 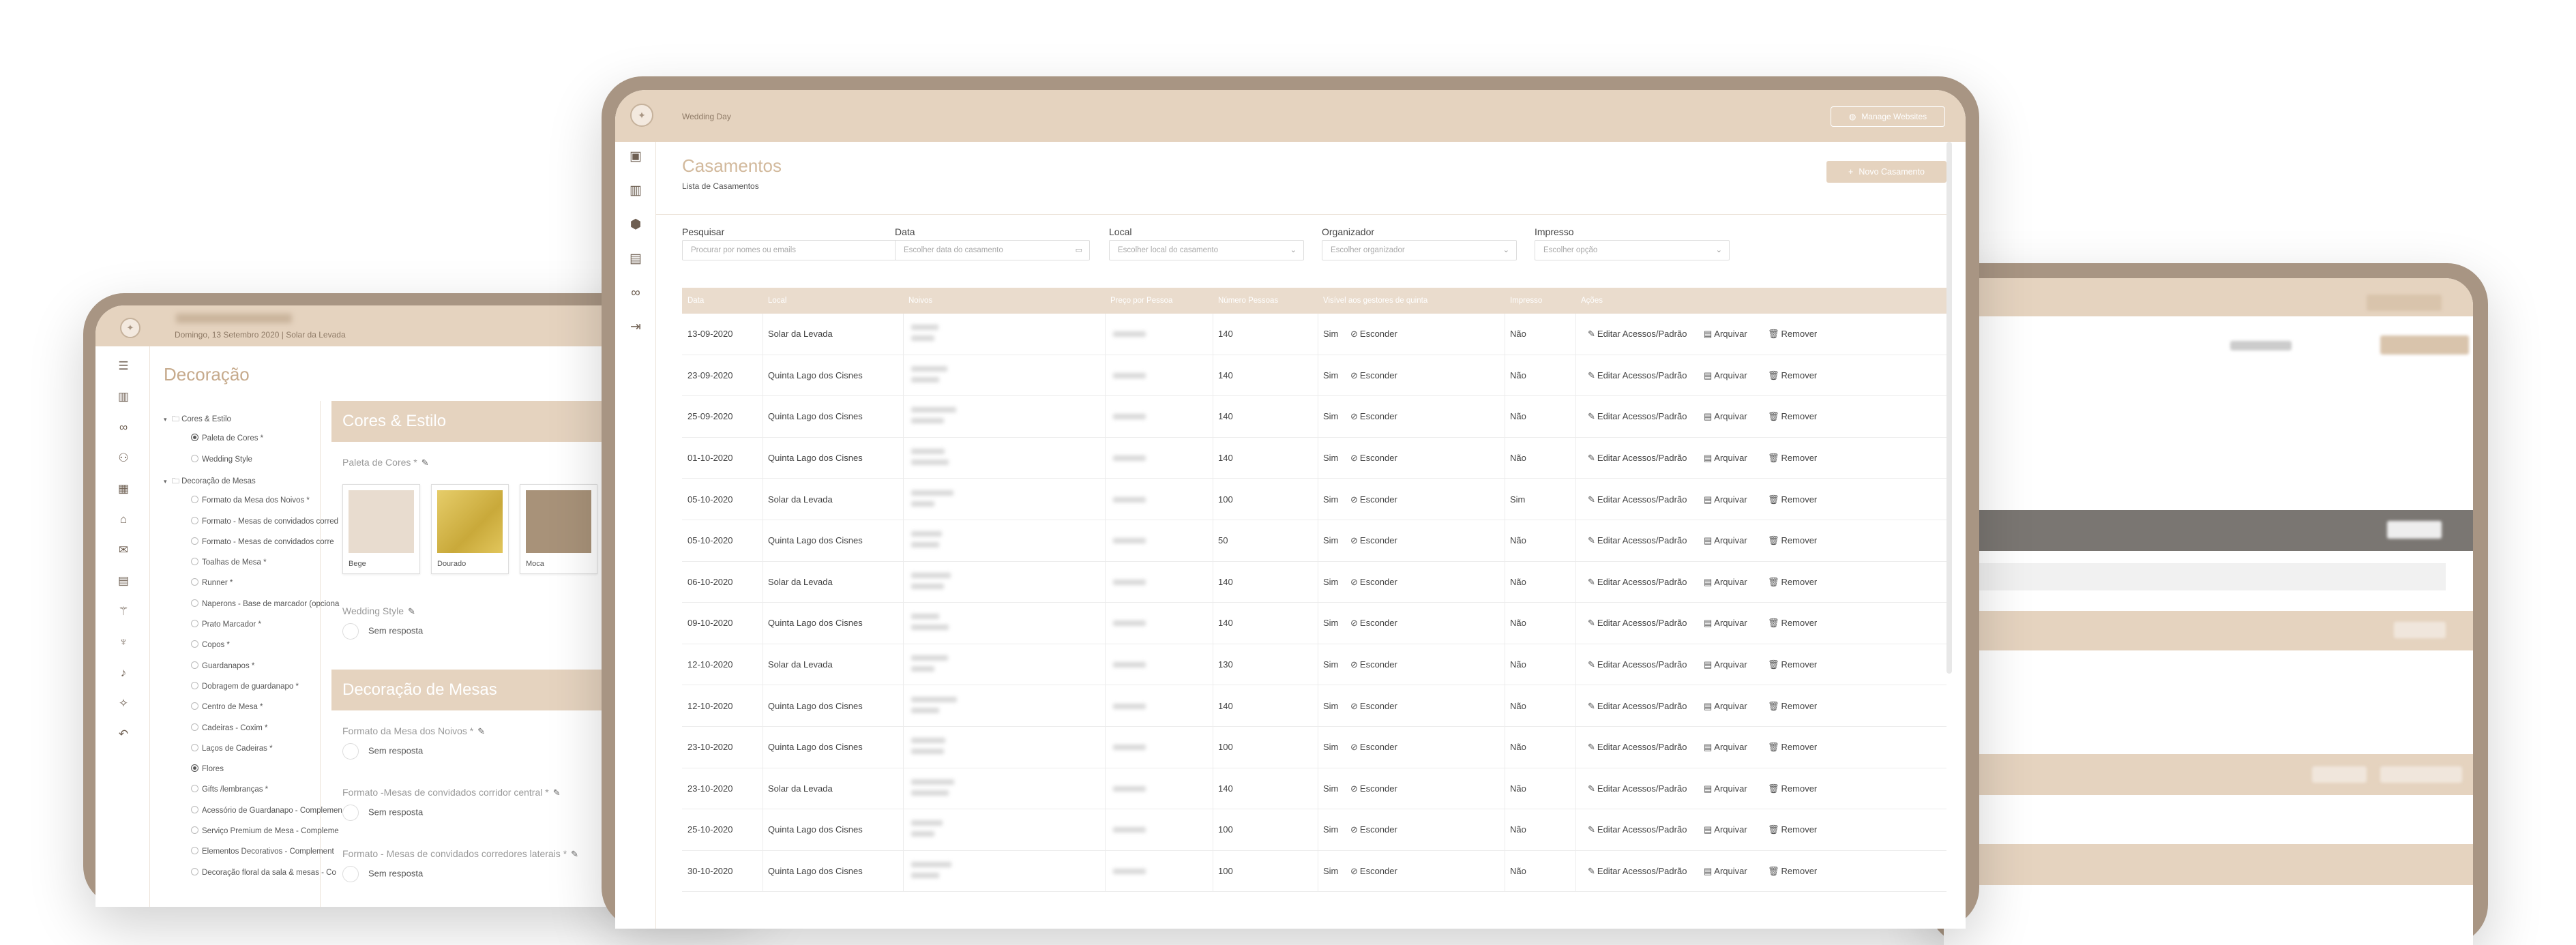 What do you see at coordinates (123, 703) in the screenshot?
I see `sparkle-icon: ✧` at bounding box center [123, 703].